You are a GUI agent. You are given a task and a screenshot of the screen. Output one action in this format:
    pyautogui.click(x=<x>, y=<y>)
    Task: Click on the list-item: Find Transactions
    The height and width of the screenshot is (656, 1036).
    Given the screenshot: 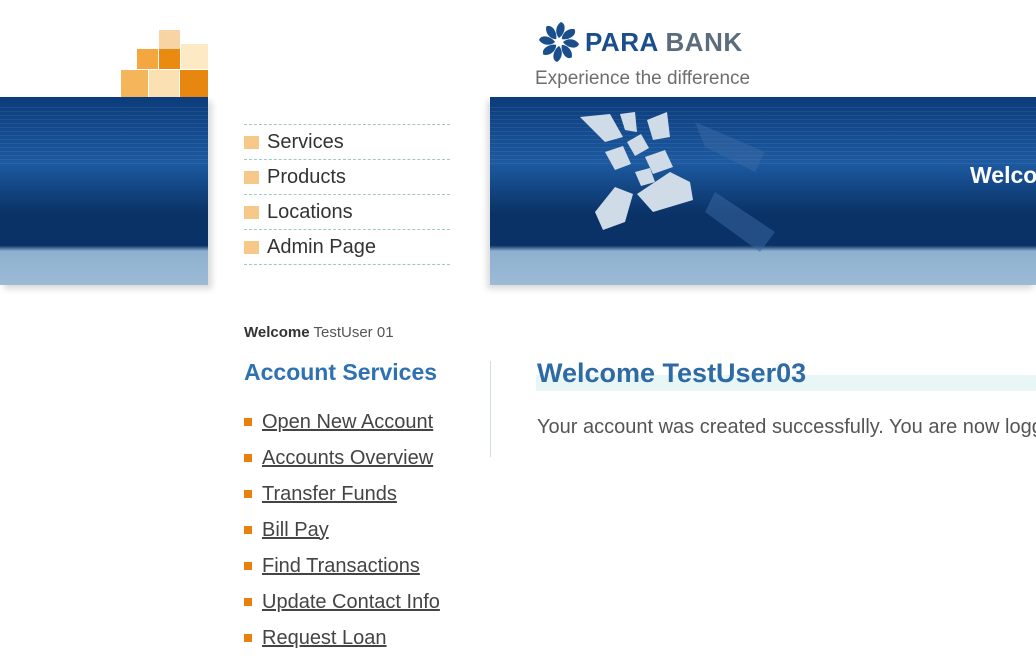 What is the action you would take?
    pyautogui.click(x=342, y=566)
    